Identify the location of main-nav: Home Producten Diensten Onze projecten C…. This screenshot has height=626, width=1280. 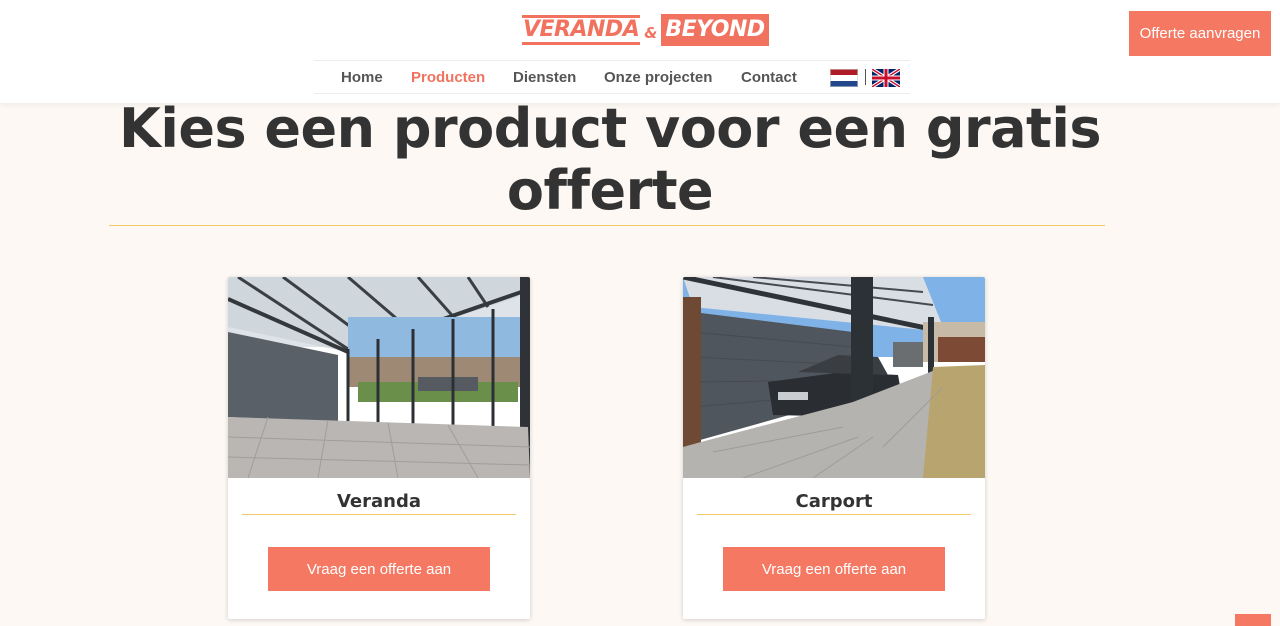
(612, 77).